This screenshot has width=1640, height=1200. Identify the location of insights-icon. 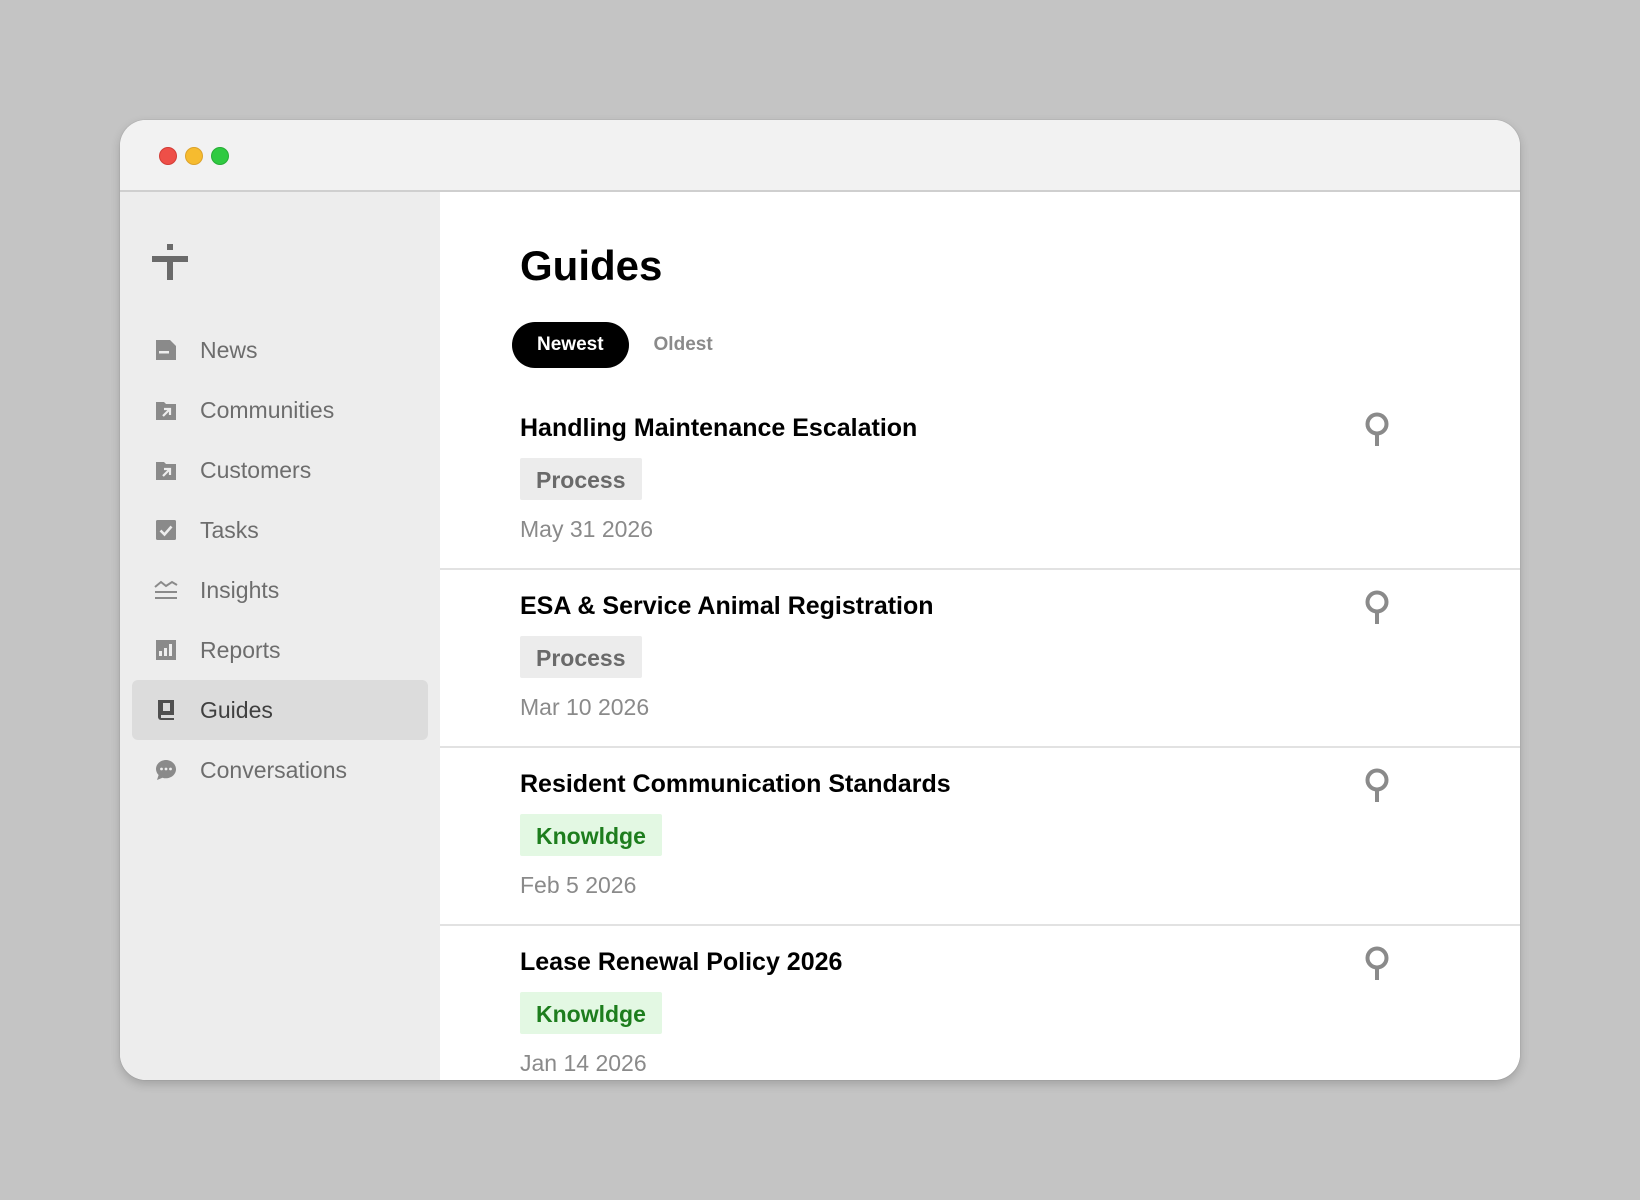
(166, 589).